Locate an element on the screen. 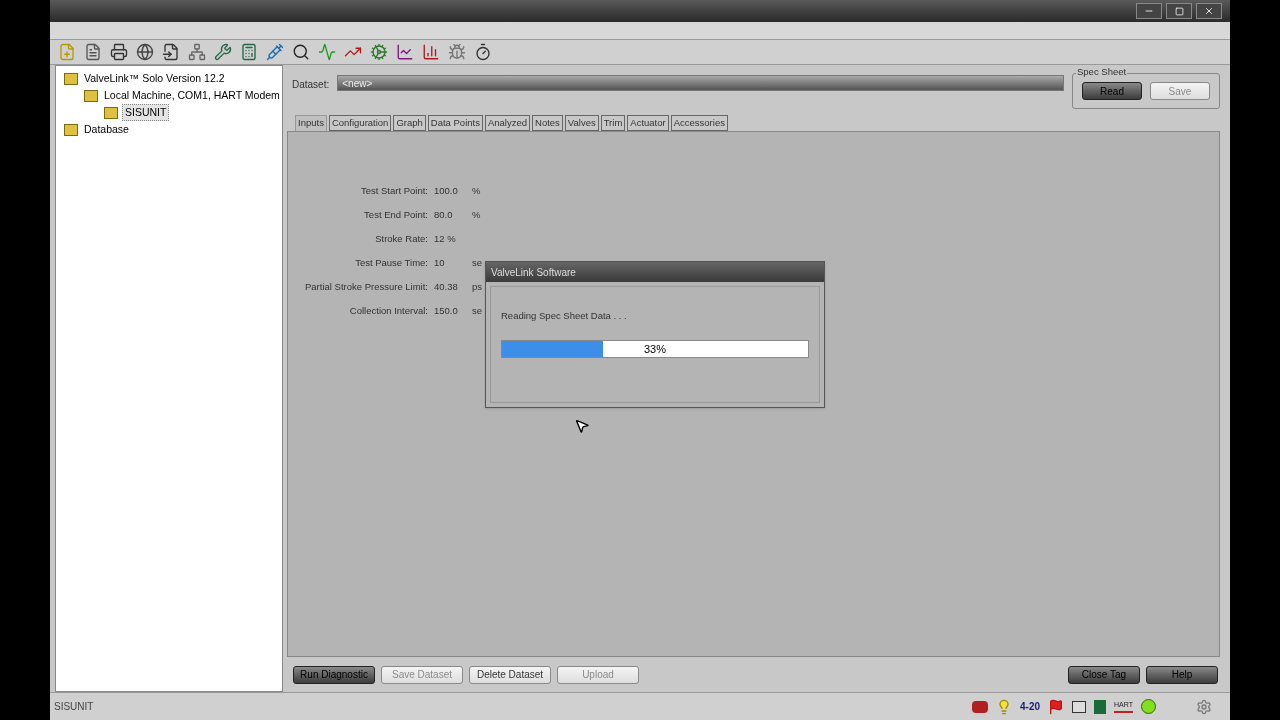  tab: Analyzed is located at coordinates (507, 123).